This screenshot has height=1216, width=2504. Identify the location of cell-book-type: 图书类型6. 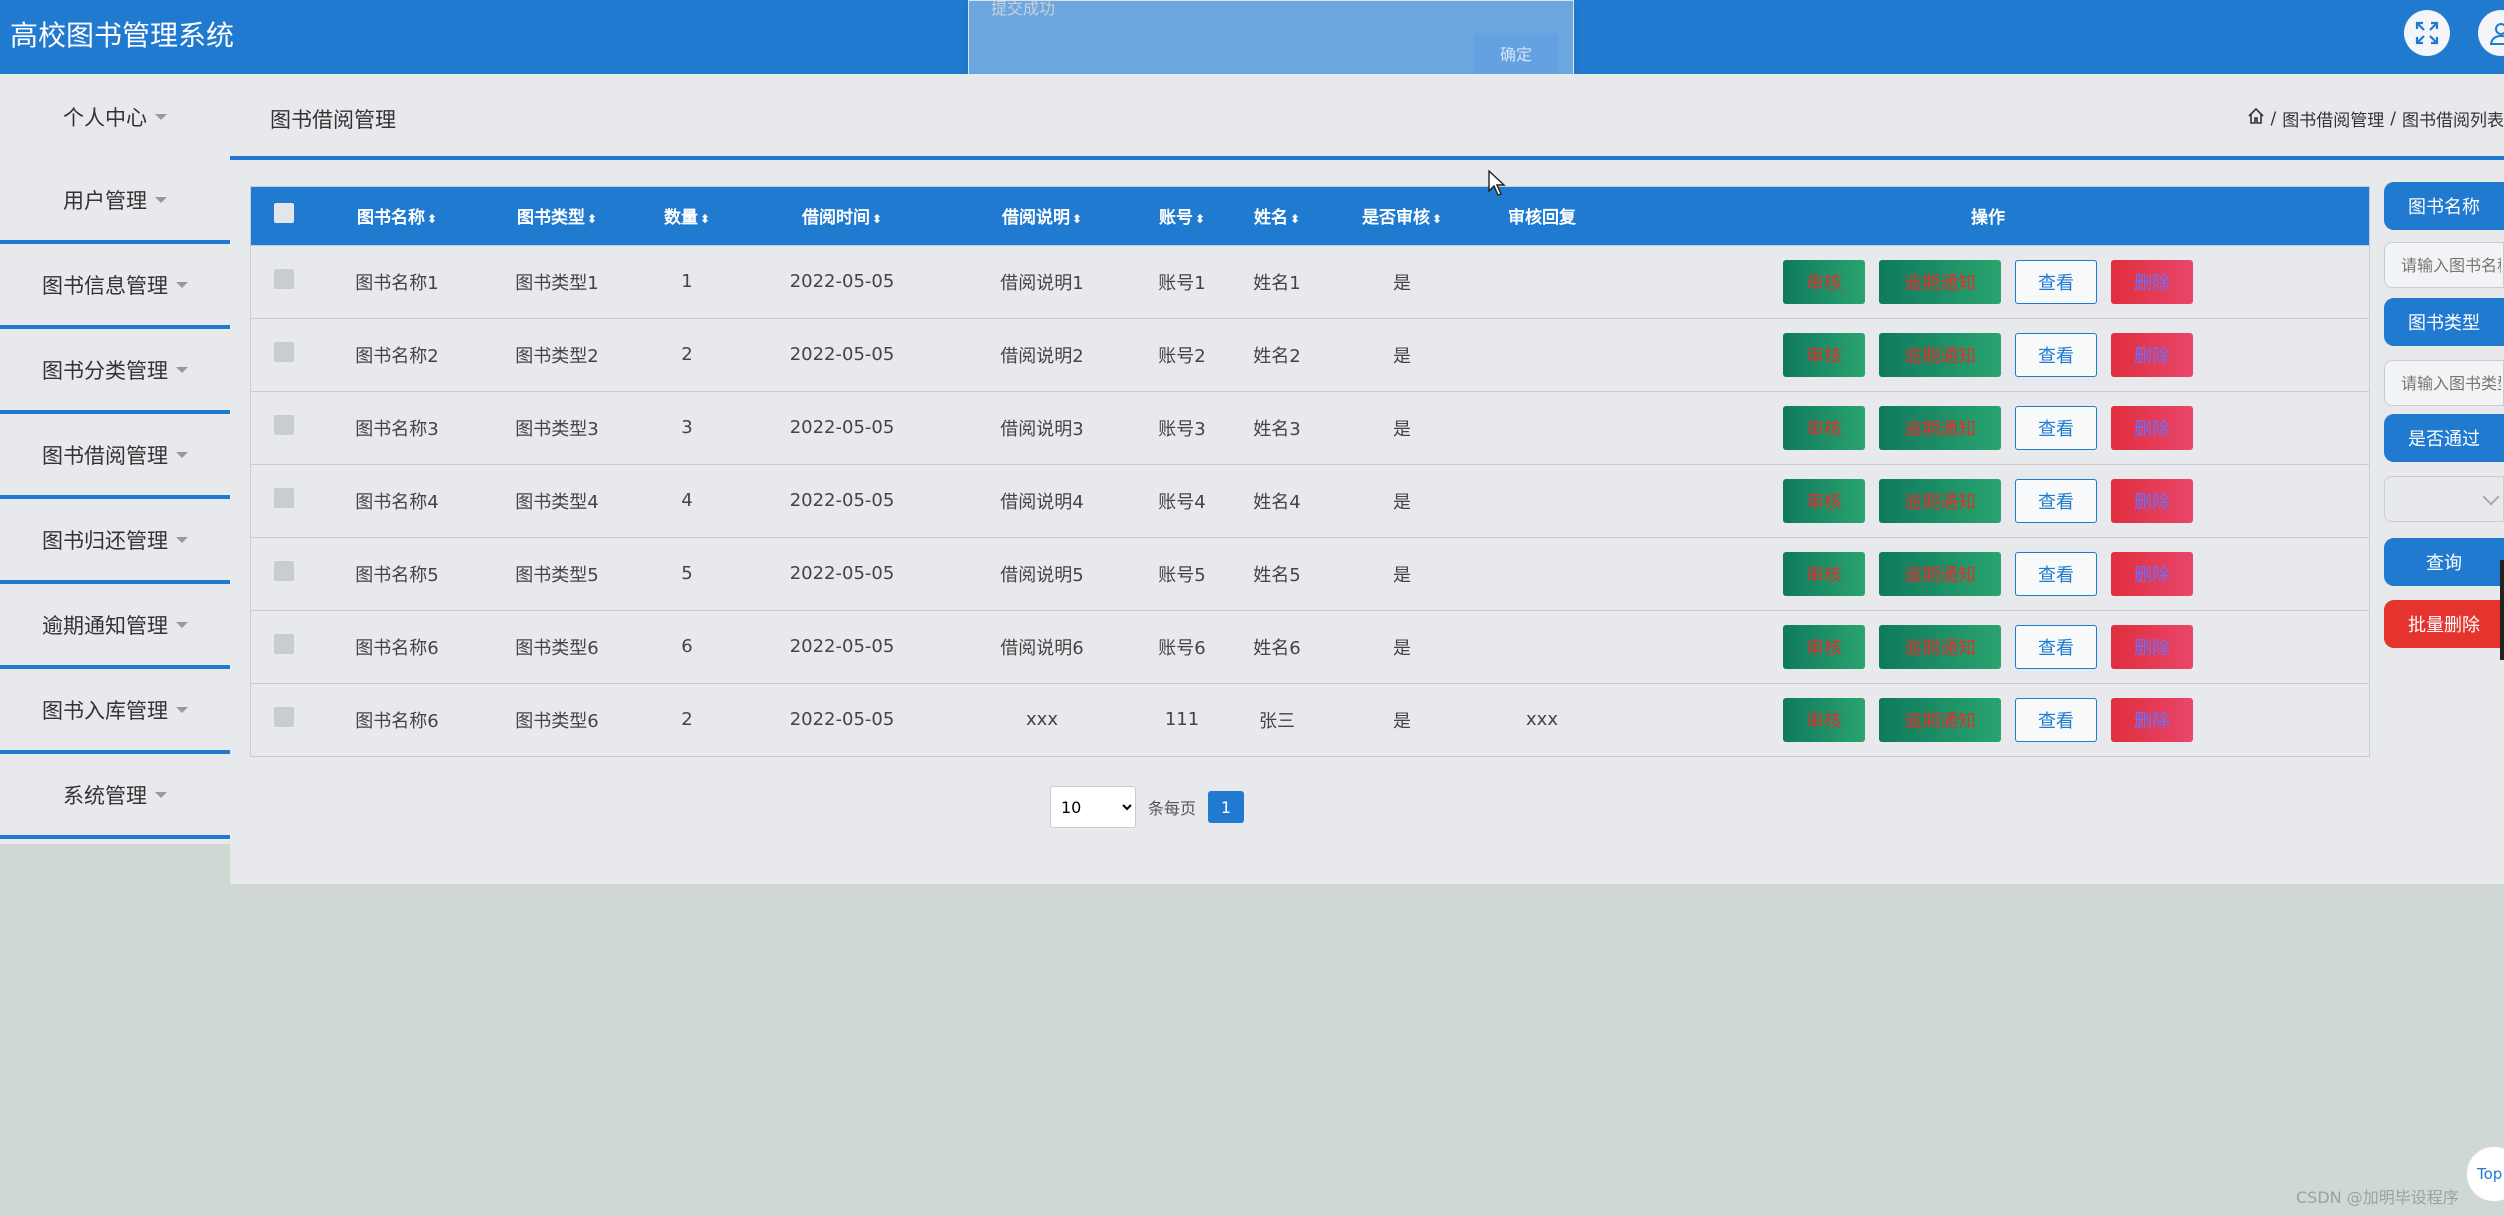
(557, 648).